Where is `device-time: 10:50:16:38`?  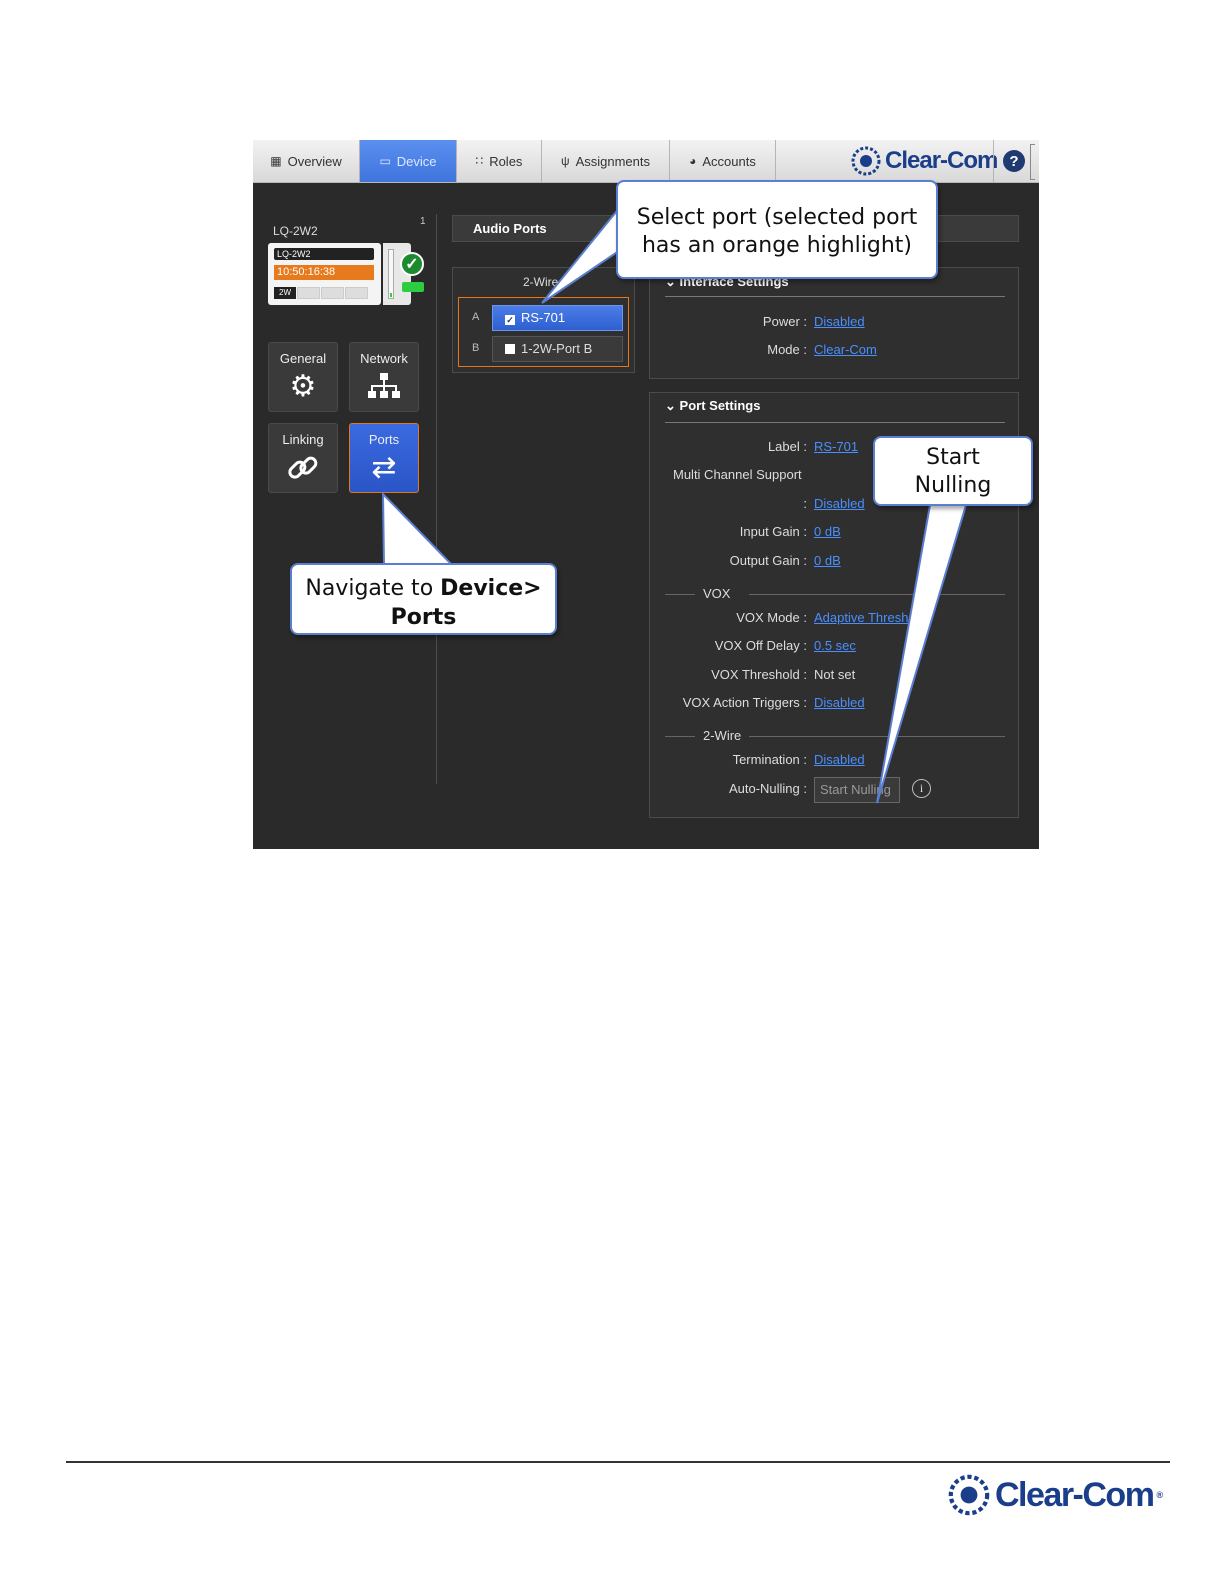 device-time: 10:50:16:38 is located at coordinates (324, 272).